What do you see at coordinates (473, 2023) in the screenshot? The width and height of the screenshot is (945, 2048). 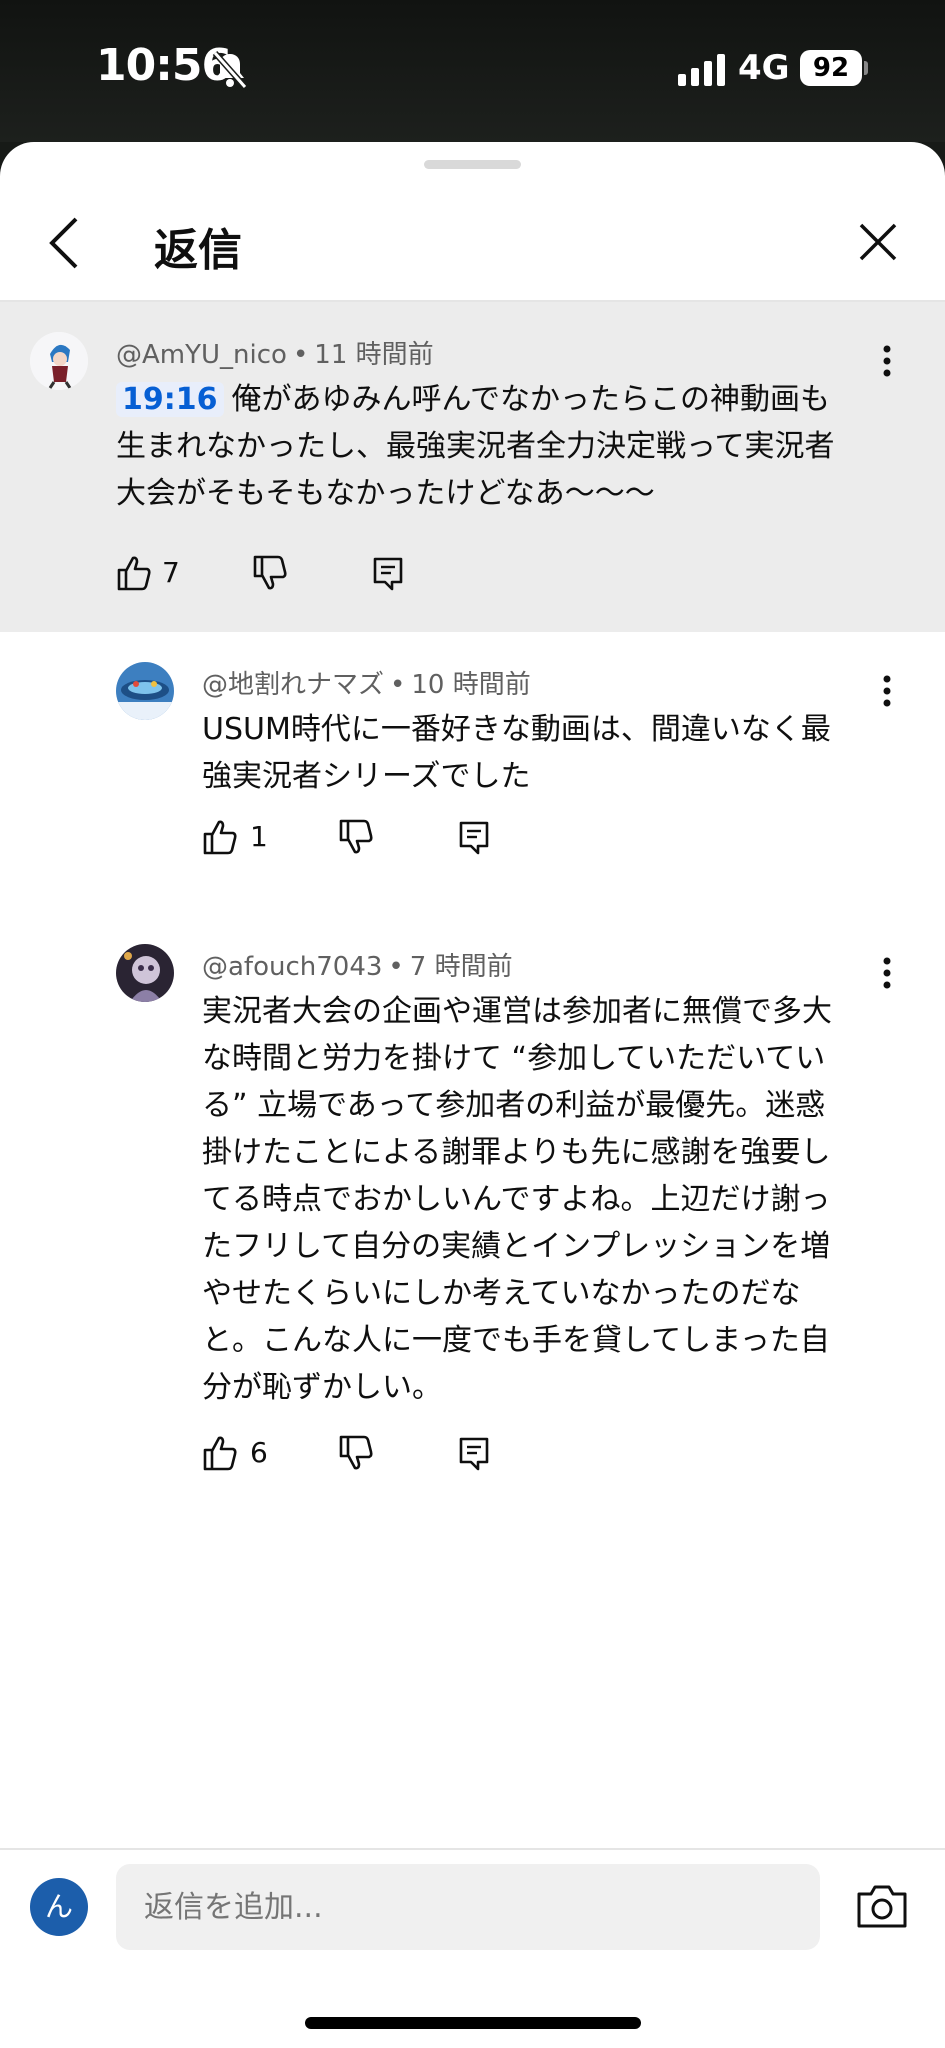 I see `home-indicator` at bounding box center [473, 2023].